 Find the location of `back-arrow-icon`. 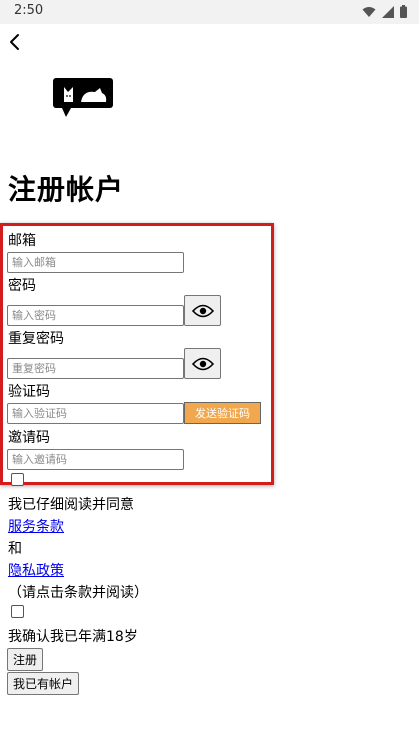

back-arrow-icon is located at coordinates (14, 42).